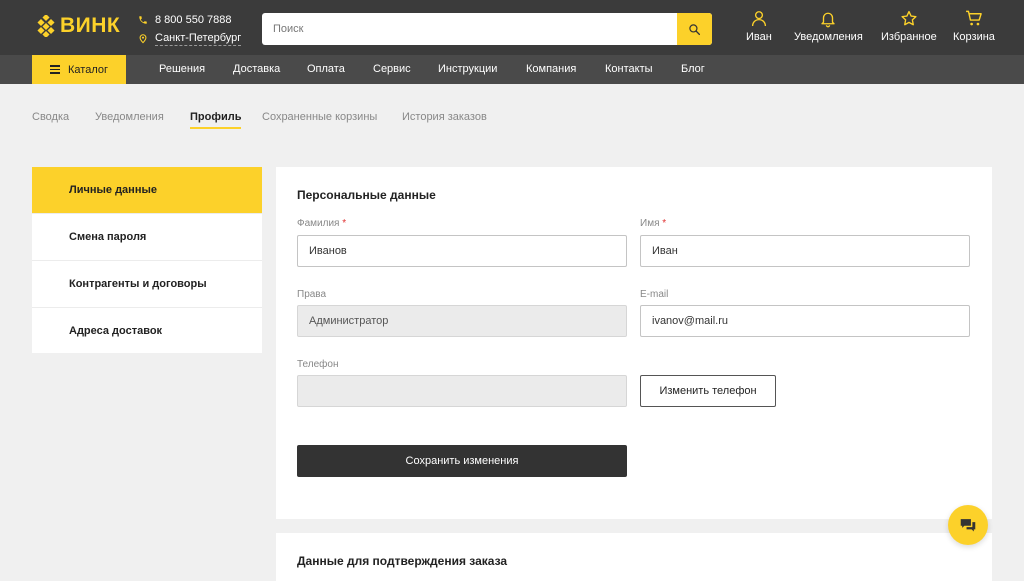 The width and height of the screenshot is (1024, 581). I want to click on header-notifications-label: Уведомления, so click(828, 37).